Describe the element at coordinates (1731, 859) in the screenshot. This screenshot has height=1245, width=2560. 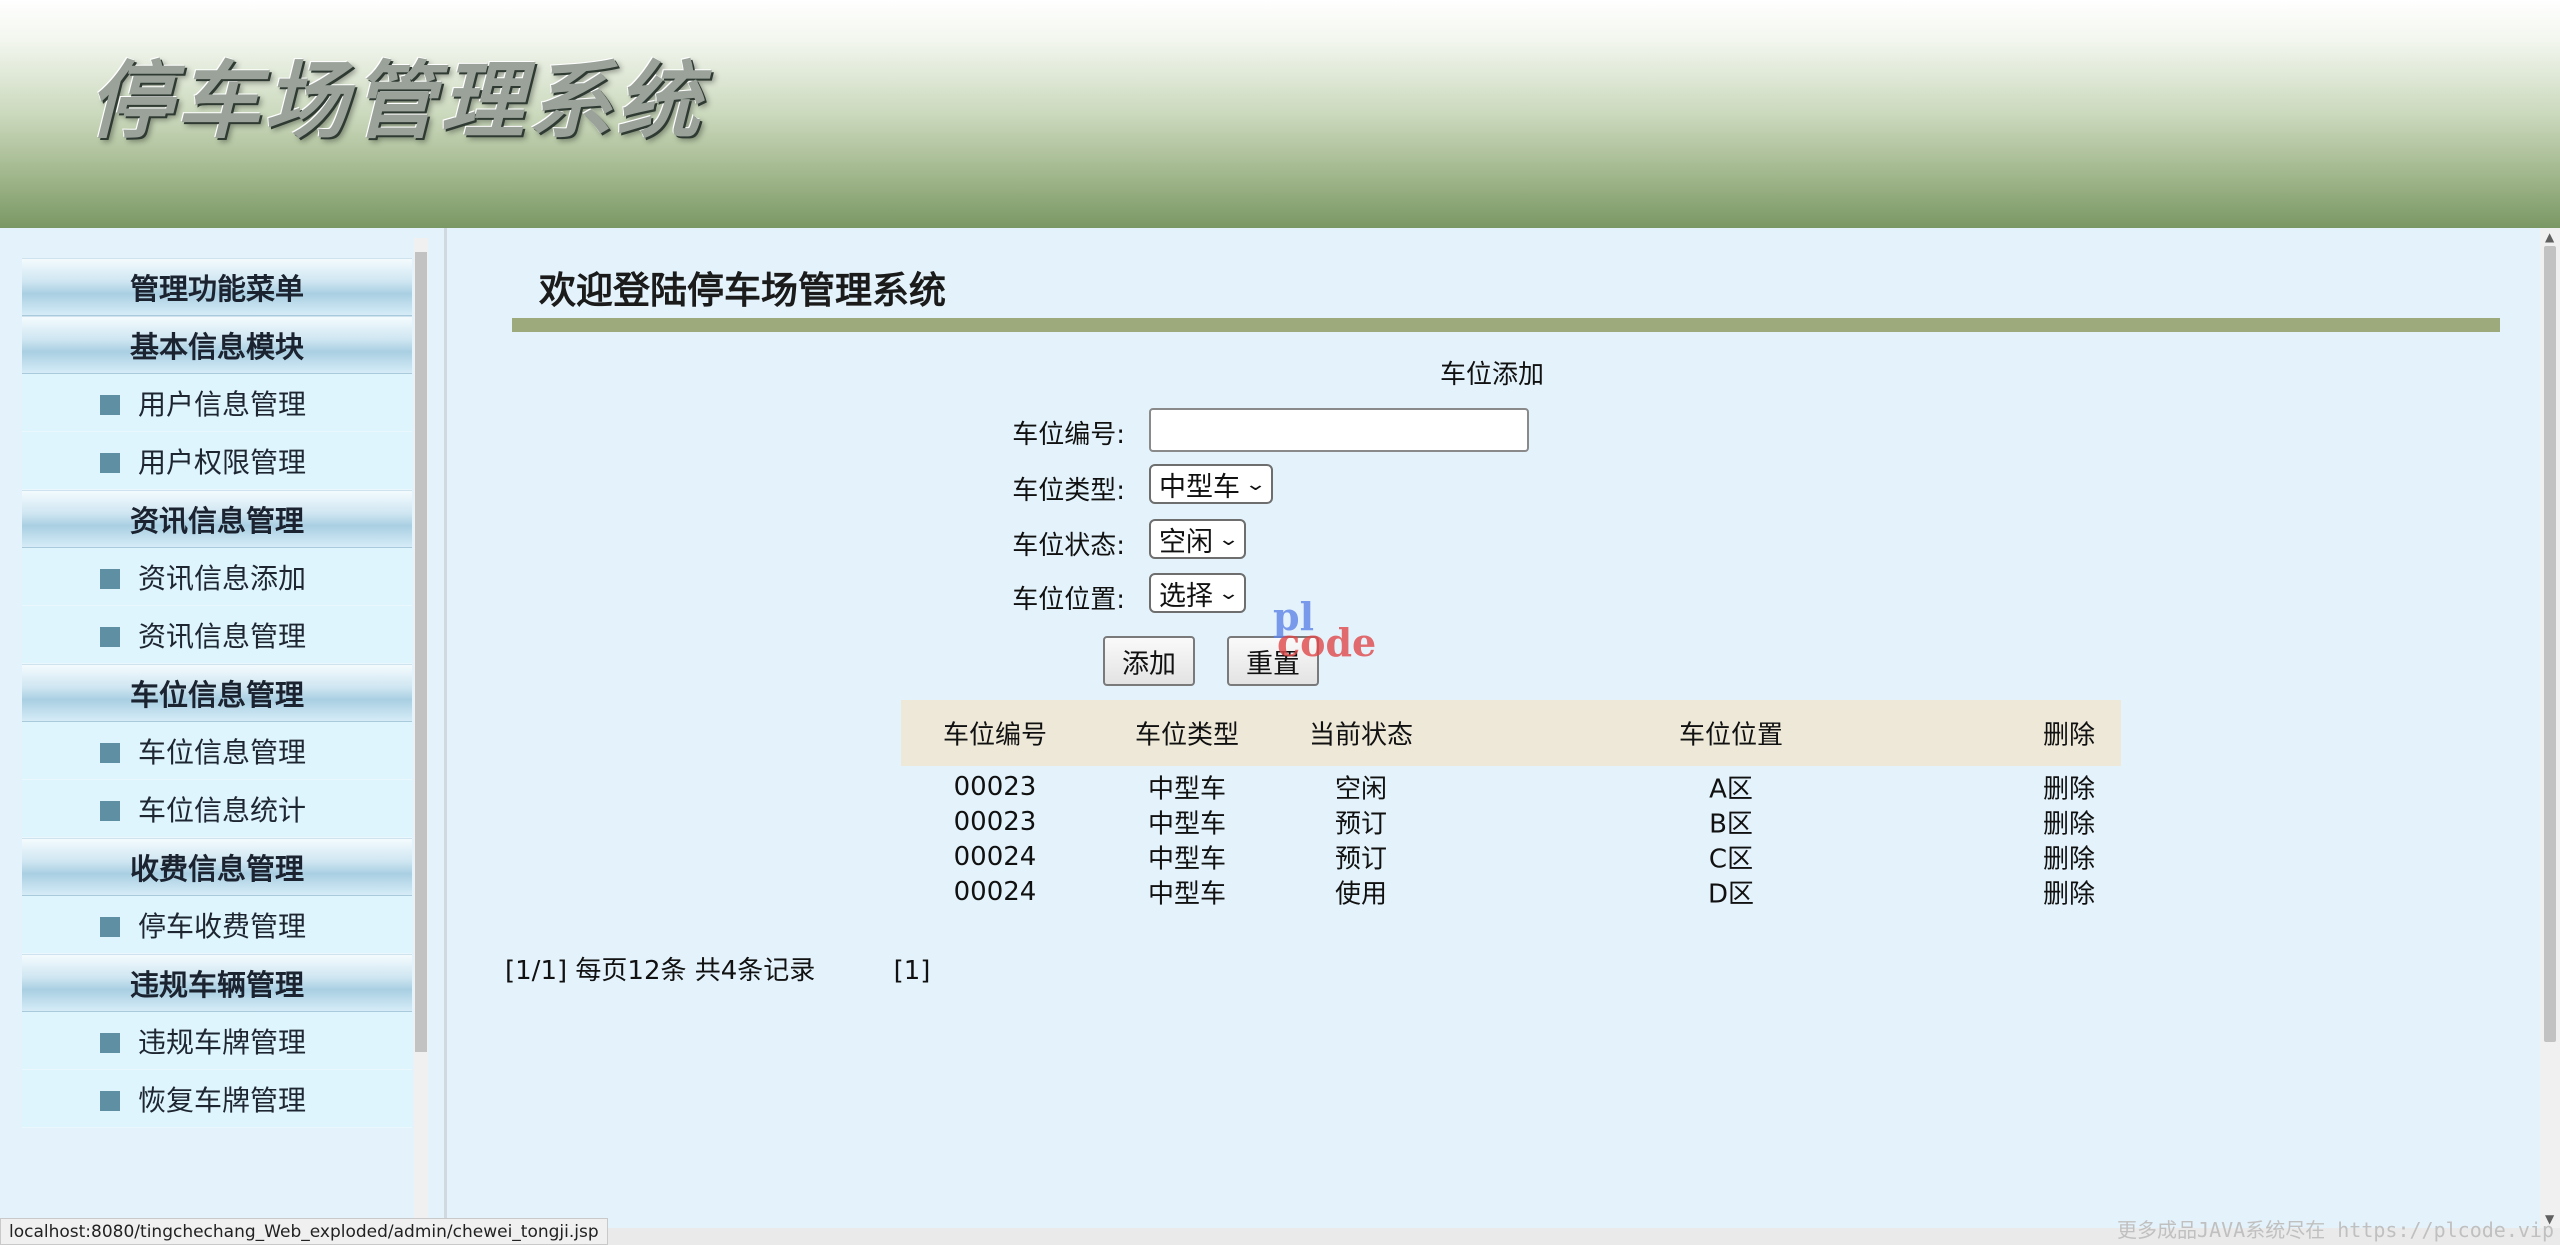
I see `cell-location: C区` at that location.